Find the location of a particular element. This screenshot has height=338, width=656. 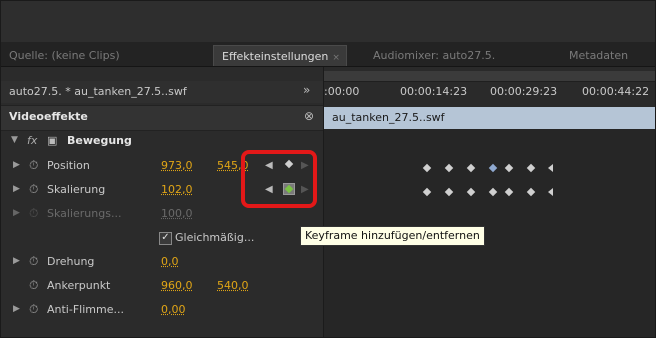

scale-value: 102,0 is located at coordinates (177, 189).